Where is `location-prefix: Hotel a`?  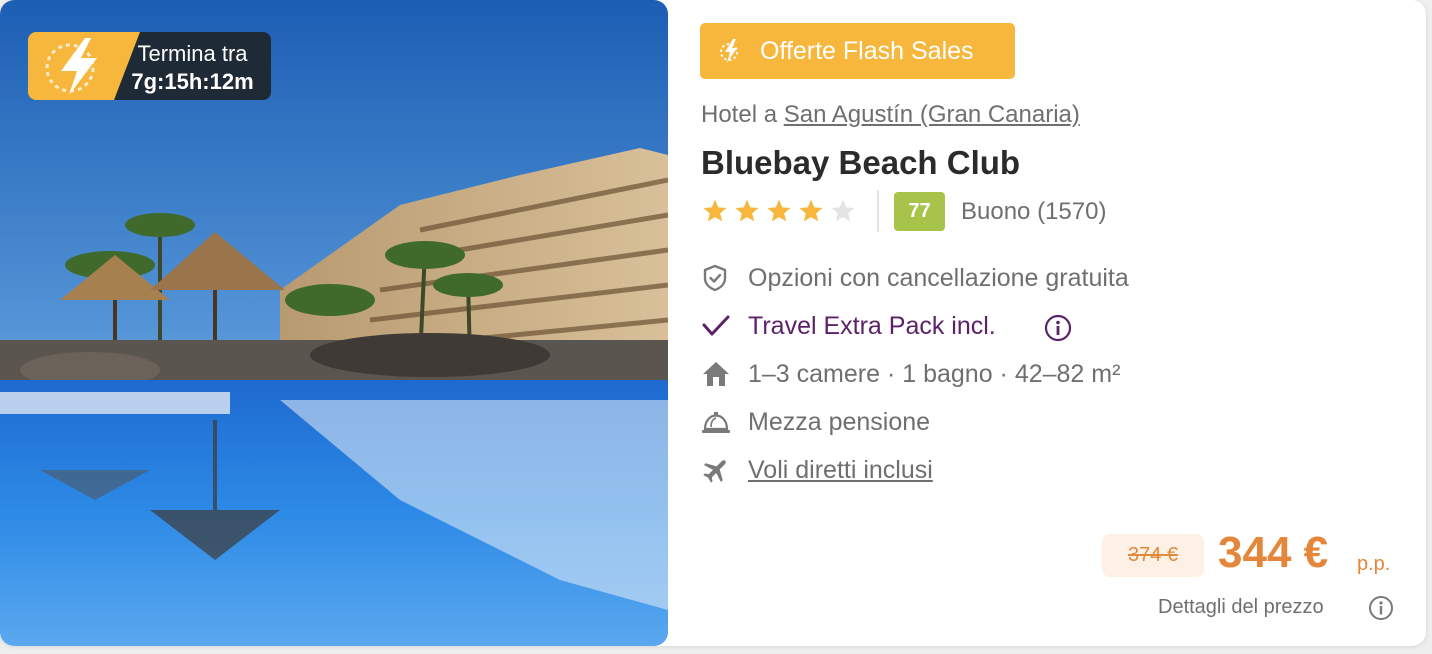 location-prefix: Hotel a is located at coordinates (739, 114).